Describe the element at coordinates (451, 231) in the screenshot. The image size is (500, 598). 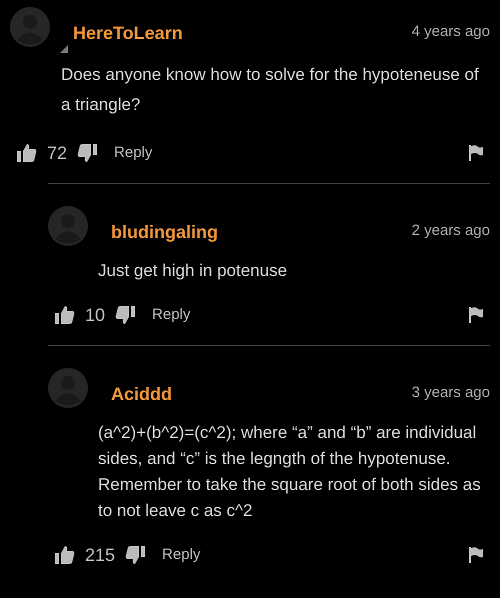
I see `timestamp: 2 years ago` at that location.